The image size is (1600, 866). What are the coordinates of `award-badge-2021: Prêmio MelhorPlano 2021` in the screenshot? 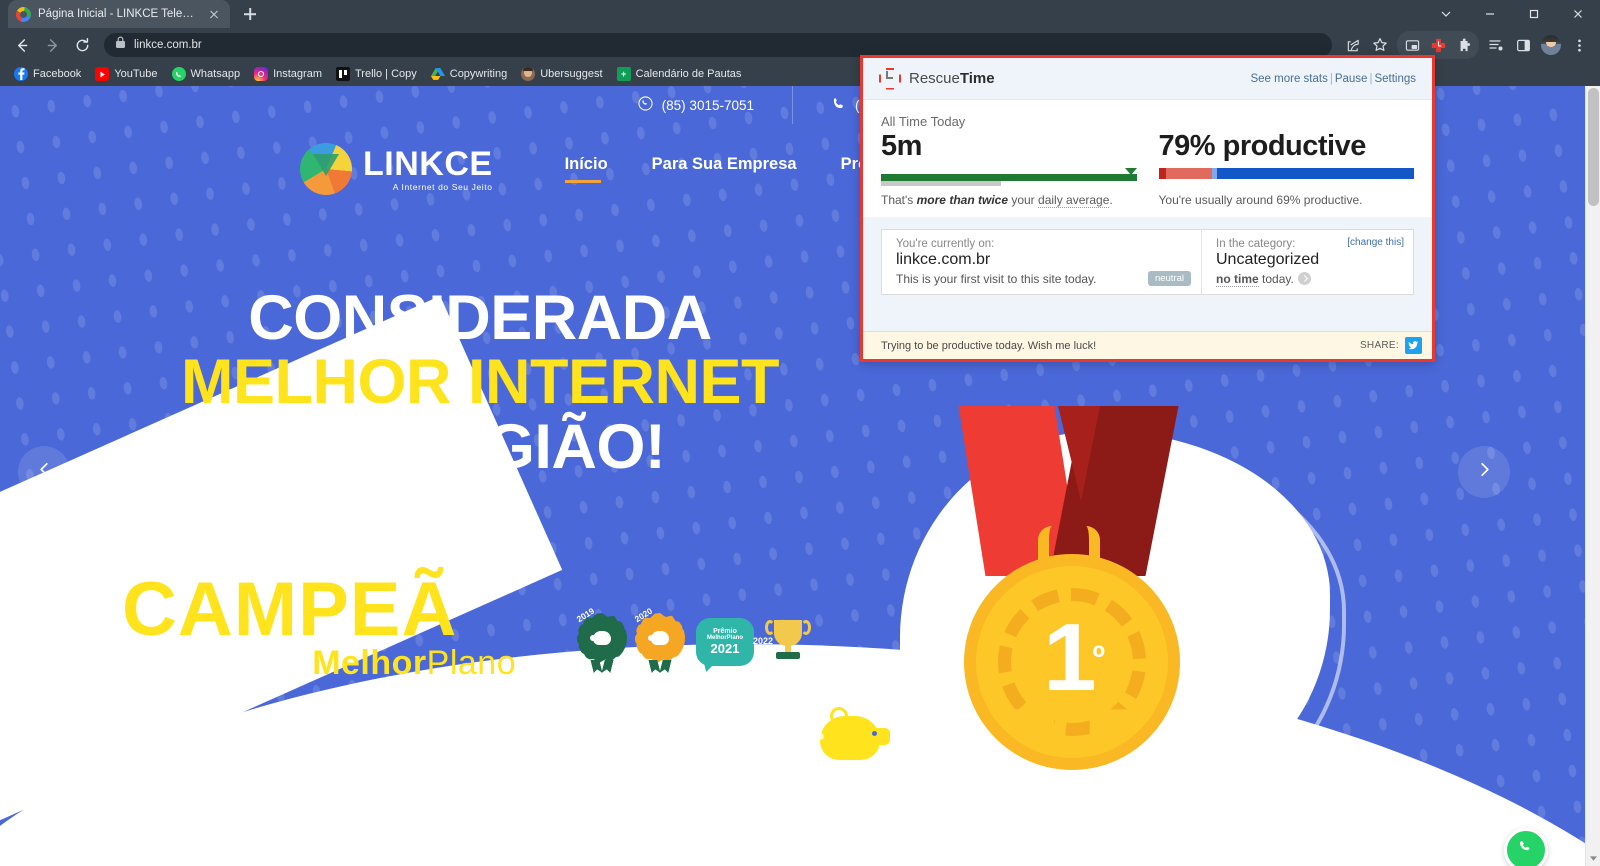 It's located at (725, 643).